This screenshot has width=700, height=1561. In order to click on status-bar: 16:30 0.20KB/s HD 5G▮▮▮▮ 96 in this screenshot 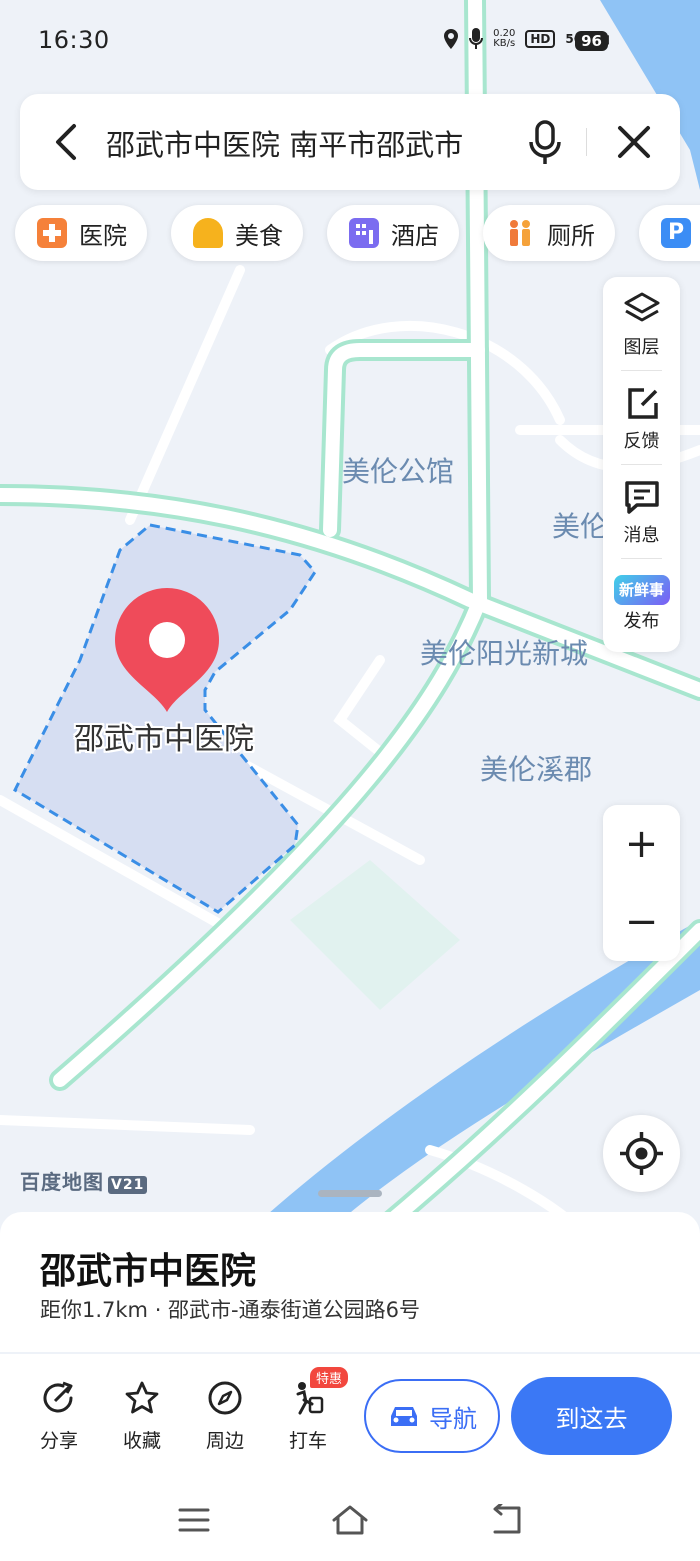, I will do `click(350, 40)`.